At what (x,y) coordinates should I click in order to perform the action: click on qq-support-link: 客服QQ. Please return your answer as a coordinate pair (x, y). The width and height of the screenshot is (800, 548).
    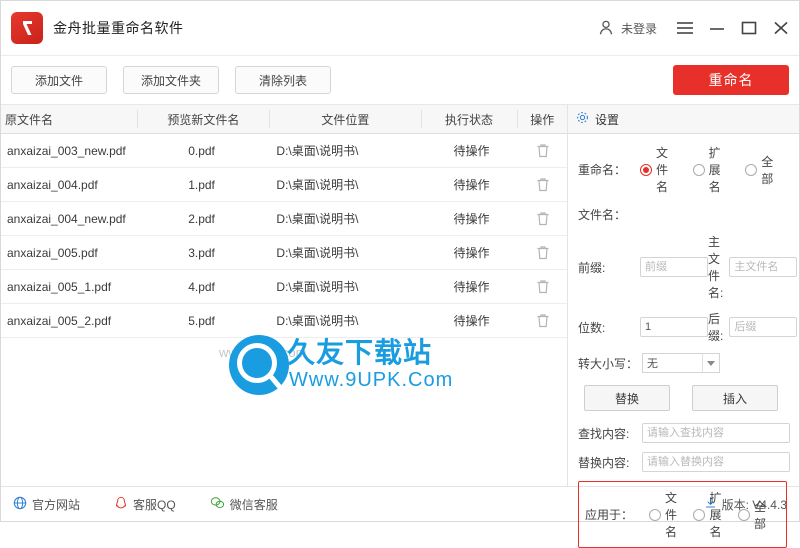
    Looking at the image, I should click on (145, 504).